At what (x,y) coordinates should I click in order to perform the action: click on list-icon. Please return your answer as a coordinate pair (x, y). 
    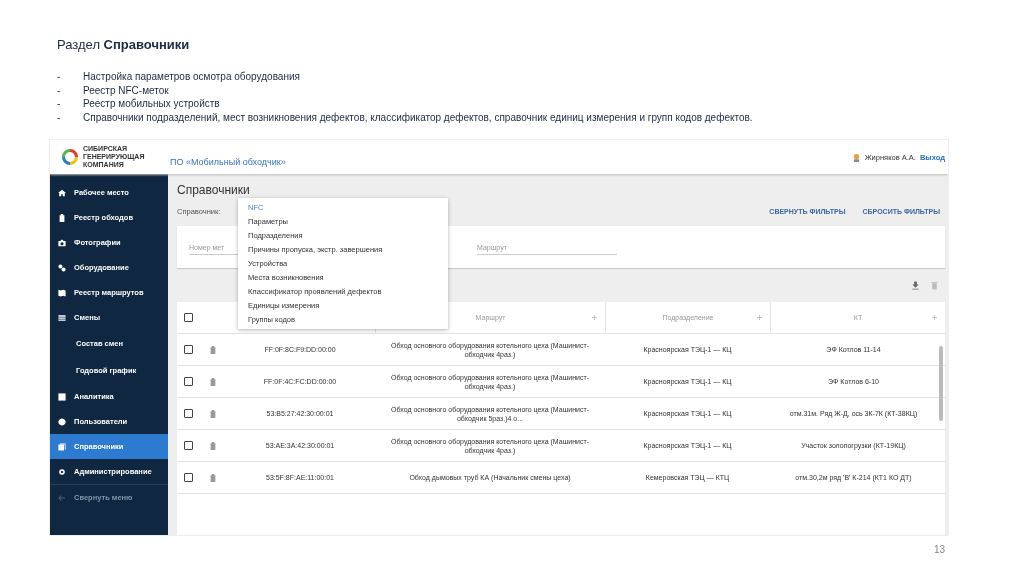
    Looking at the image, I should click on (62, 317).